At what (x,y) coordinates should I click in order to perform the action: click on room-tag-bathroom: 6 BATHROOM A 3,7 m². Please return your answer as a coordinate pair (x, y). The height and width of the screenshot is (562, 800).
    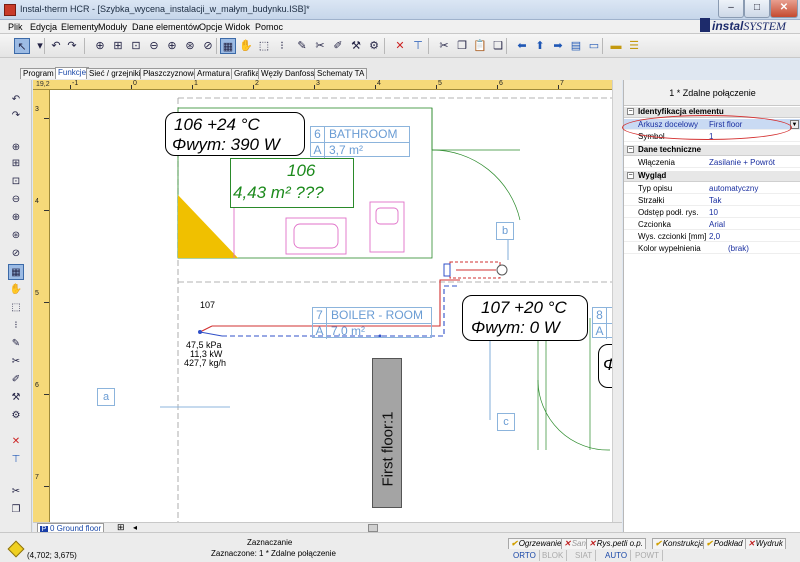
    Looking at the image, I should click on (360, 142).